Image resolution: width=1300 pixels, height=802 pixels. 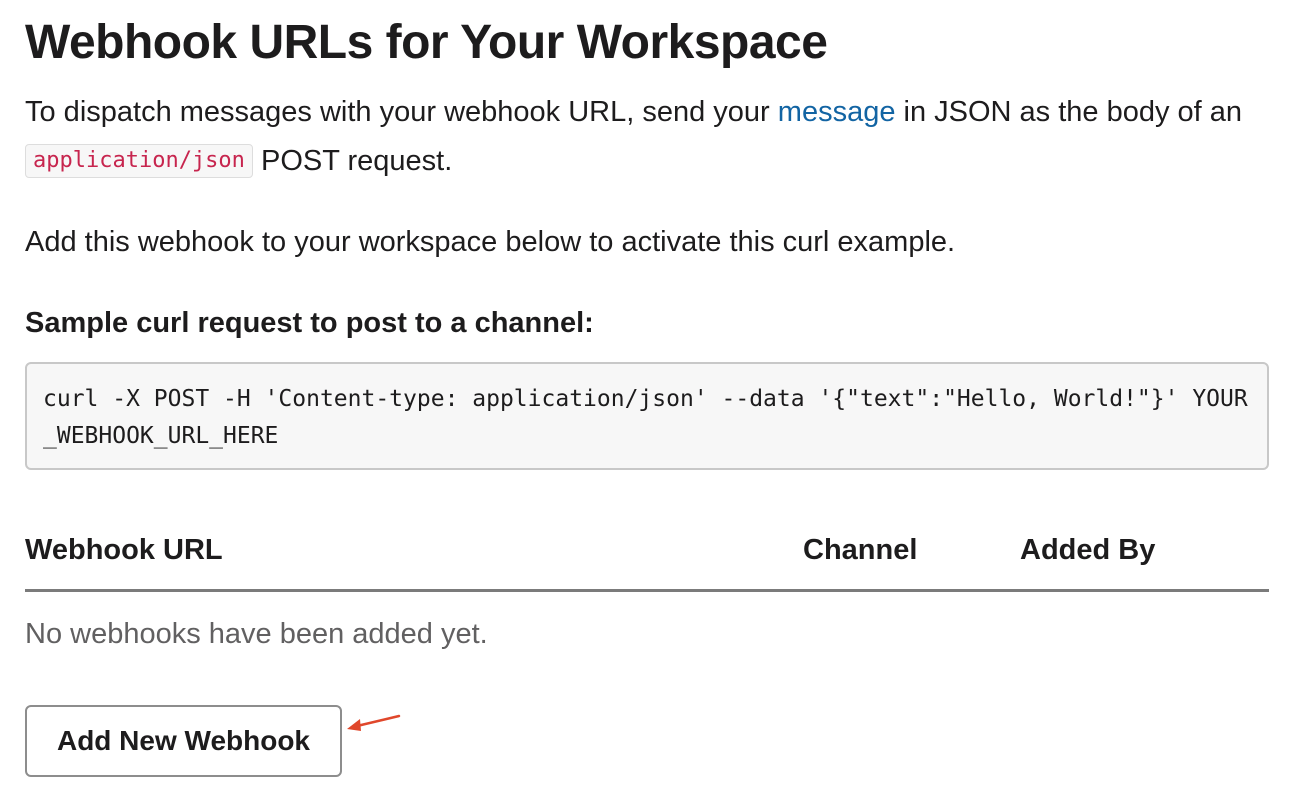 I want to click on webhooks-table-header: Webhook URL Channel Added By, so click(x=647, y=560).